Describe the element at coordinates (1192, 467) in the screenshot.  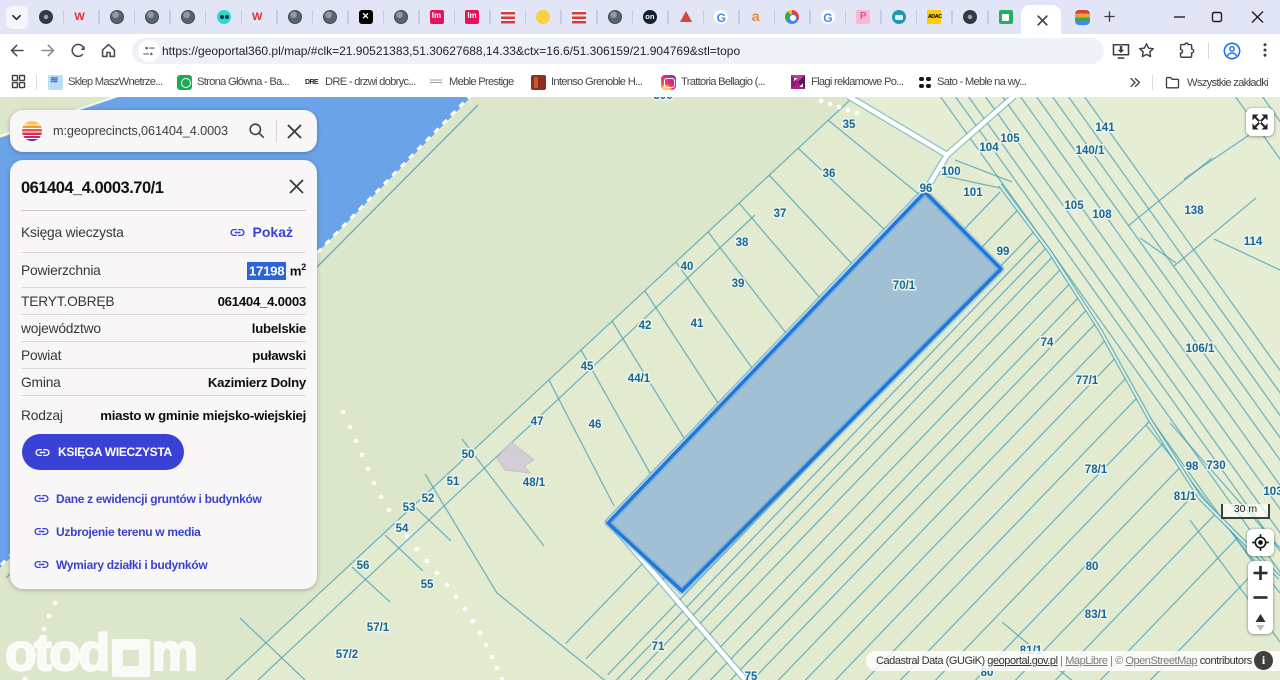
I see `svg-text: 98` at that location.